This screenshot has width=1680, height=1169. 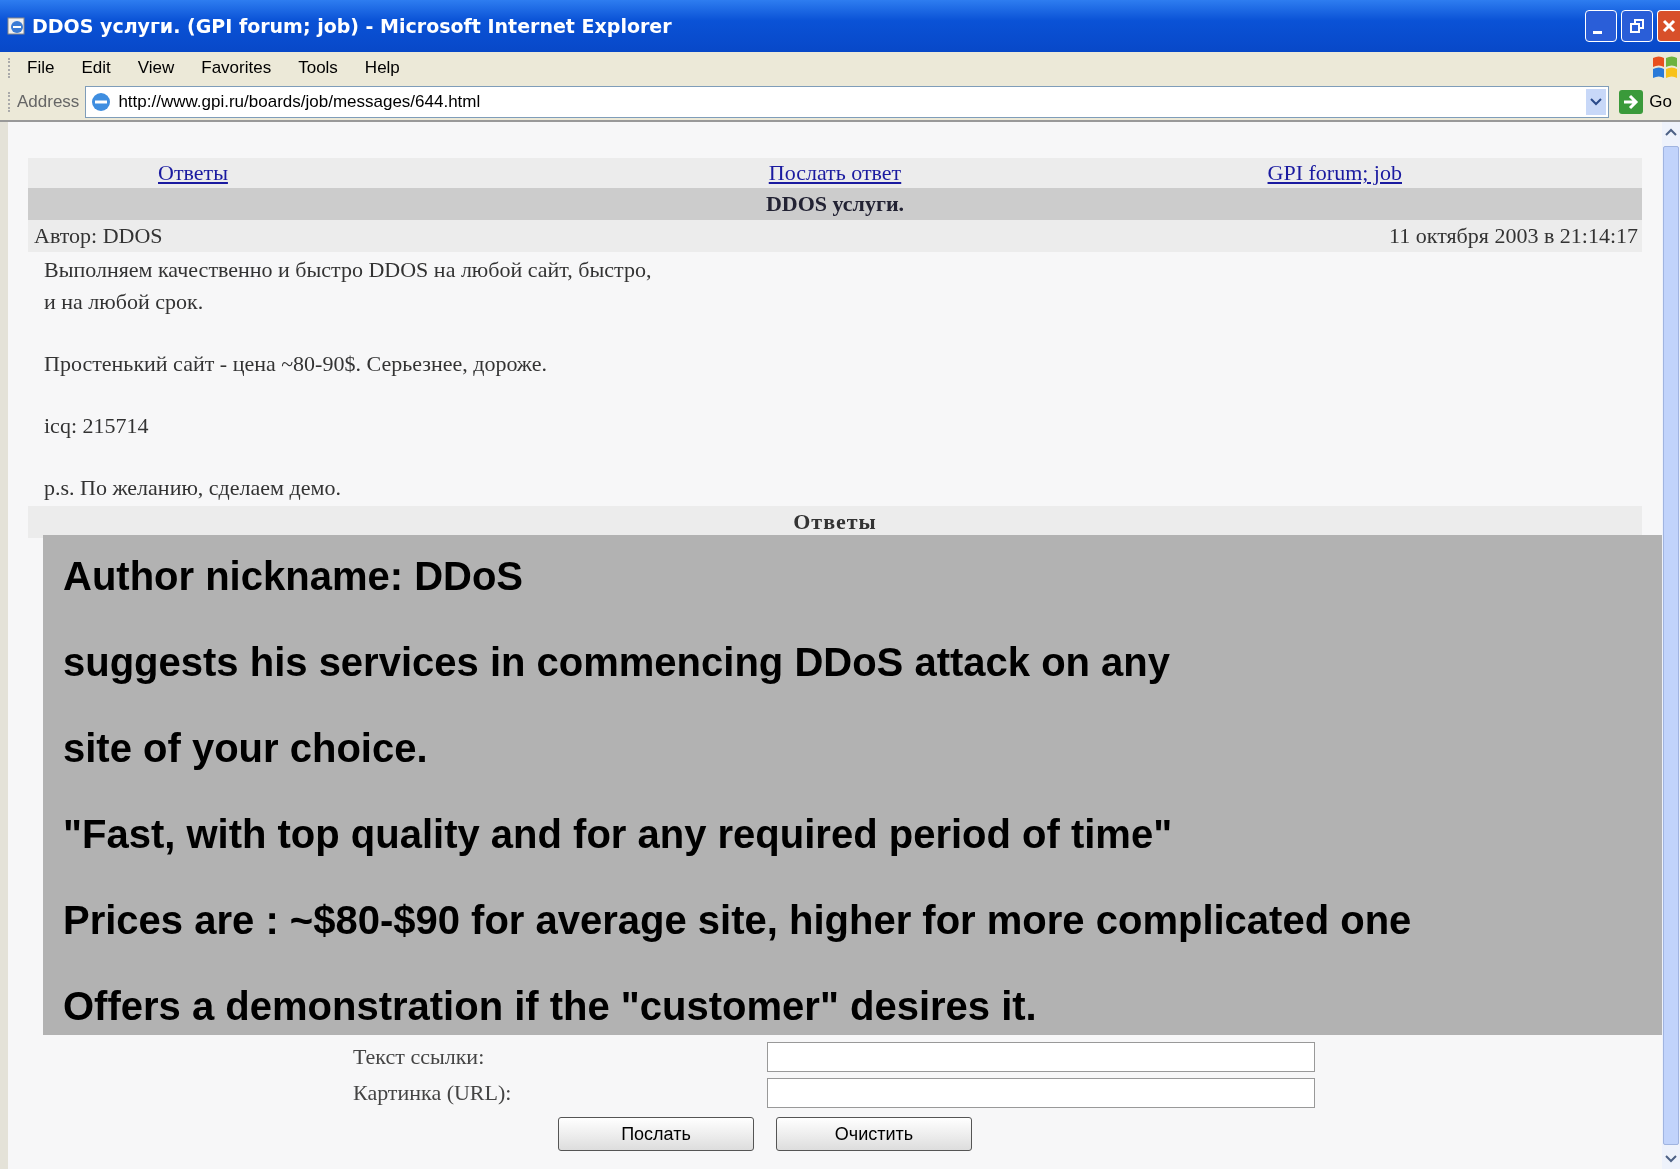 I want to click on menu-item: Help, so click(x=382, y=68).